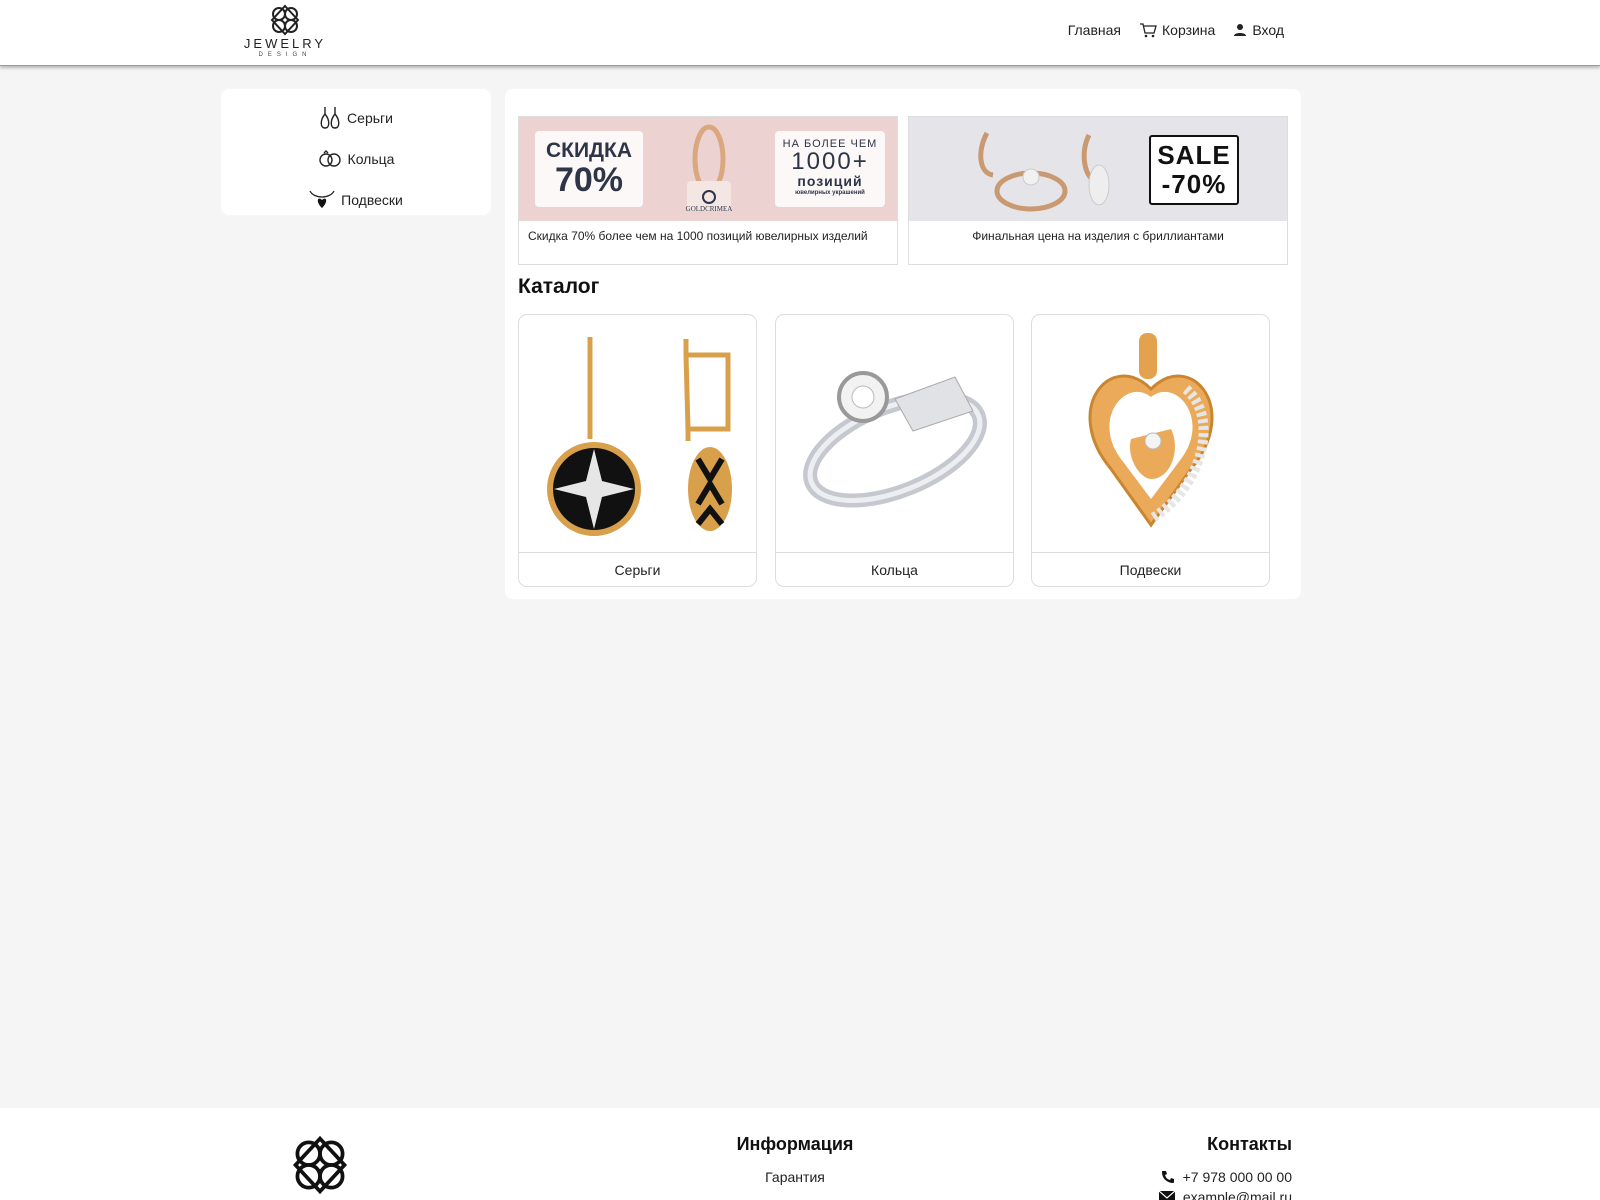 Image resolution: width=1600 pixels, height=1200 pixels. I want to click on promo-text: позиций, so click(830, 181).